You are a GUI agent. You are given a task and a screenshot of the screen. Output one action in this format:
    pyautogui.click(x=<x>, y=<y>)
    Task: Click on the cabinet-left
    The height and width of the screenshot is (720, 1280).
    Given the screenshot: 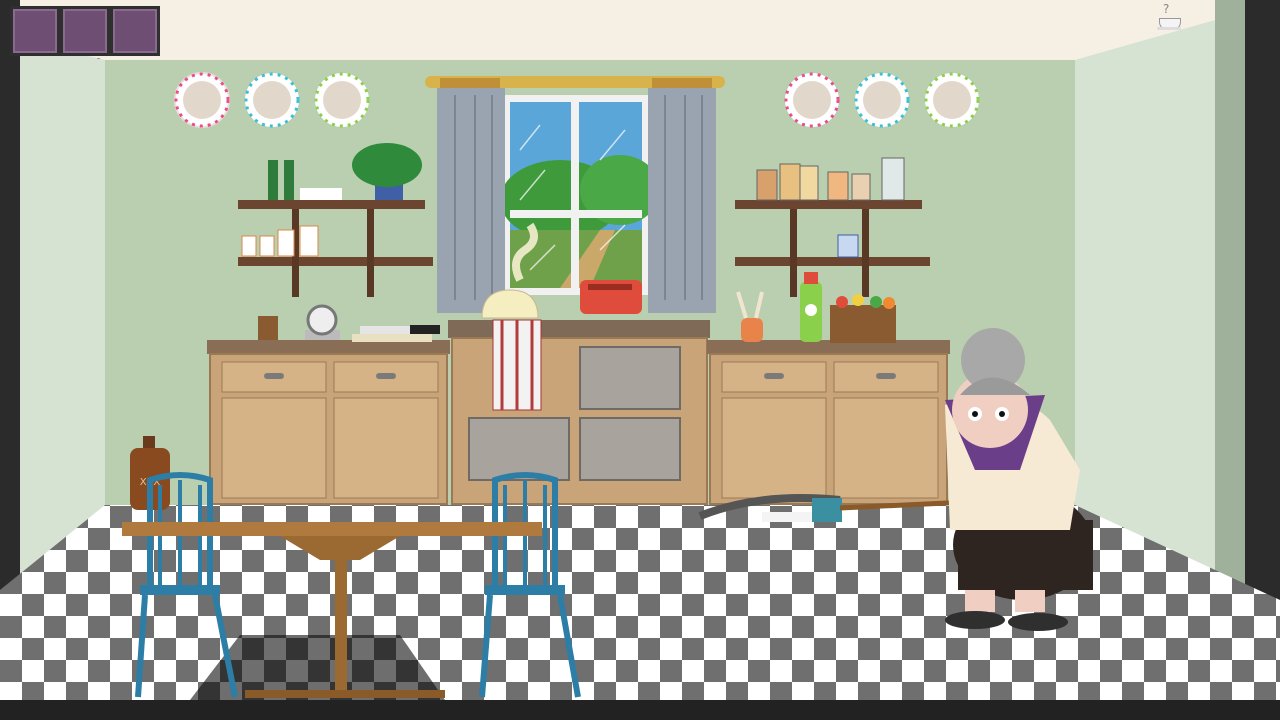 What is the action you would take?
    pyautogui.click(x=328, y=422)
    